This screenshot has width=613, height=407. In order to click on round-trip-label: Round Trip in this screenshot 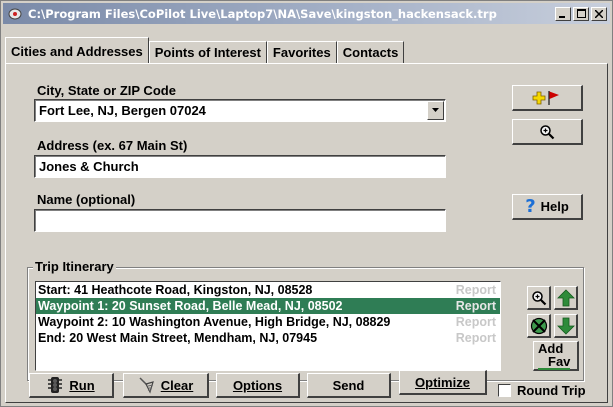, I will do `click(551, 390)`.